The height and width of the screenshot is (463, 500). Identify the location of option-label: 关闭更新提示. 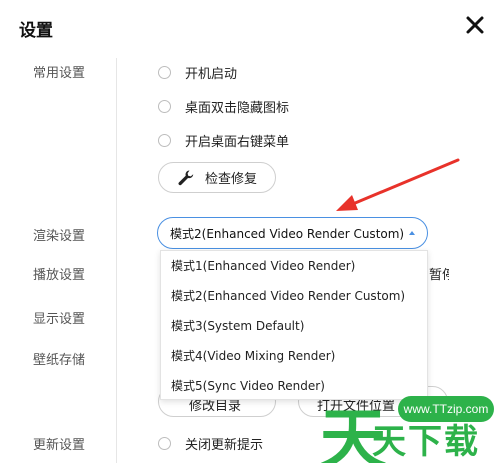
(224, 445).